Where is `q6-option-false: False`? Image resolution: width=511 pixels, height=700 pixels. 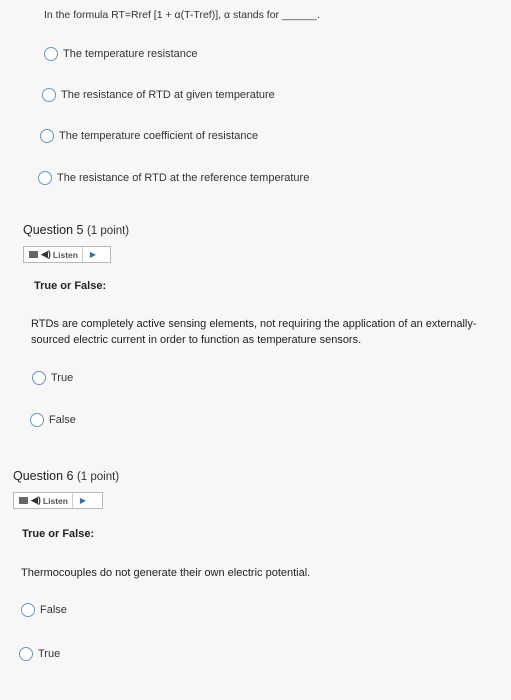 q6-option-false: False is located at coordinates (44, 610).